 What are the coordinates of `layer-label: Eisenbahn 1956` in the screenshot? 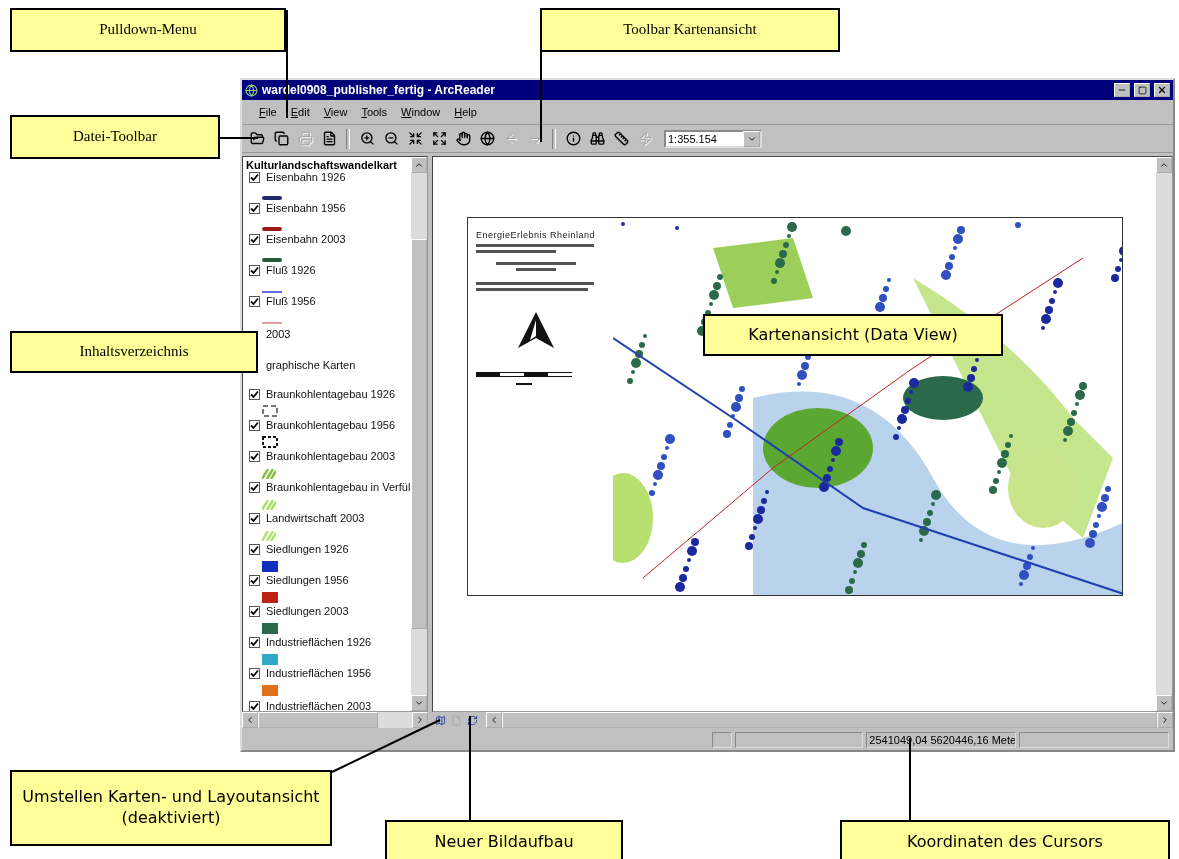 It's located at (306, 208).